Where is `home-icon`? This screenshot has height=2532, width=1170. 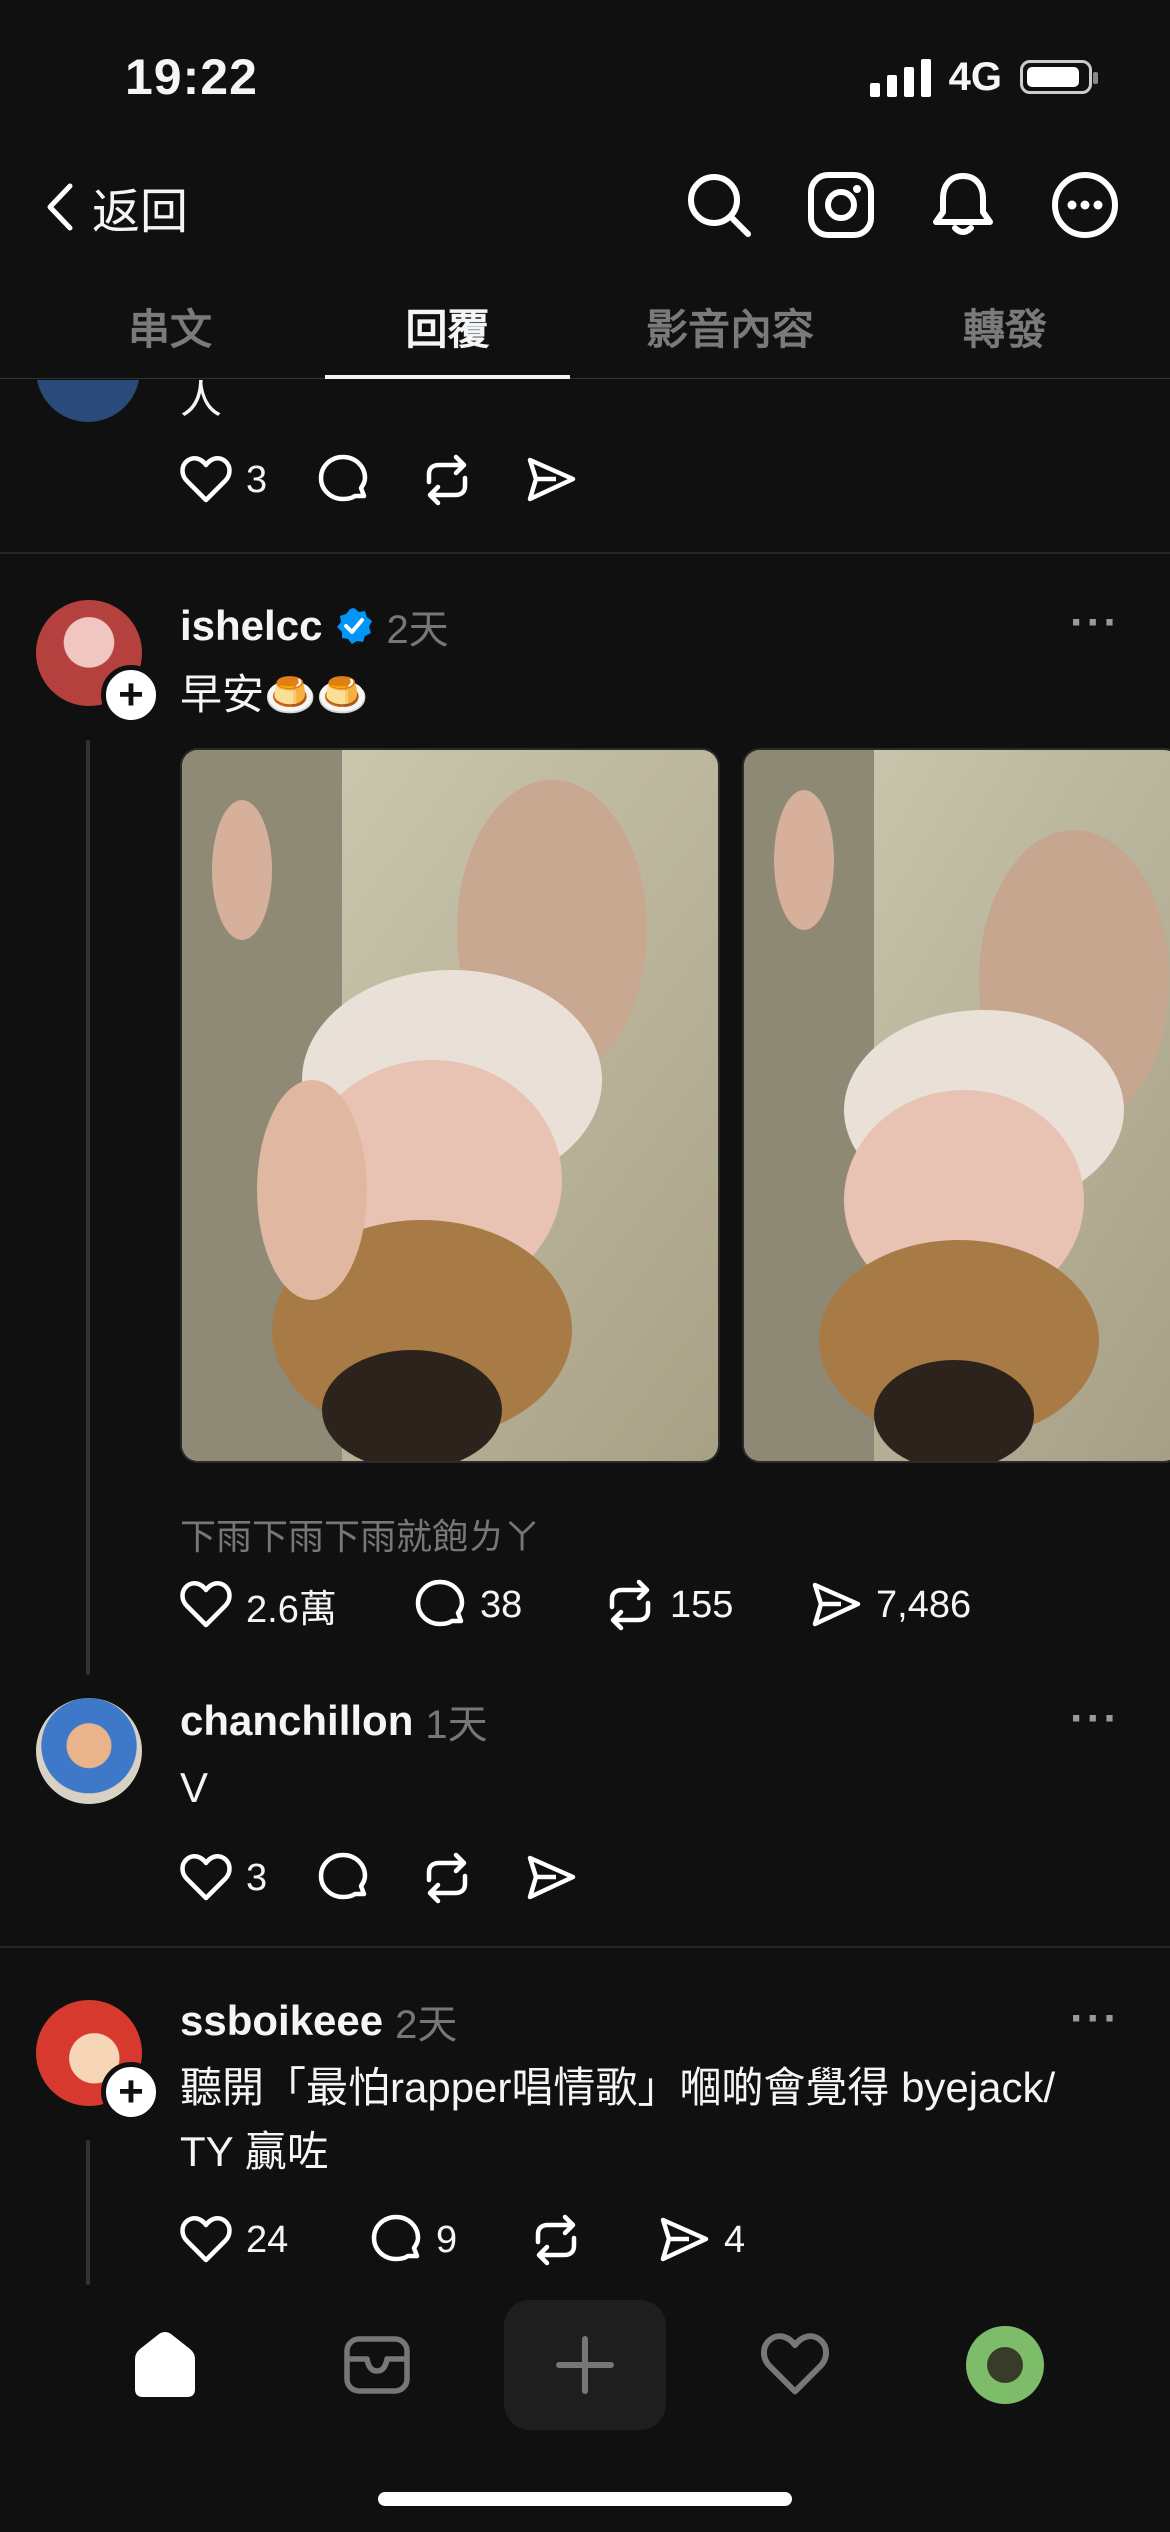
home-icon is located at coordinates (165, 2364).